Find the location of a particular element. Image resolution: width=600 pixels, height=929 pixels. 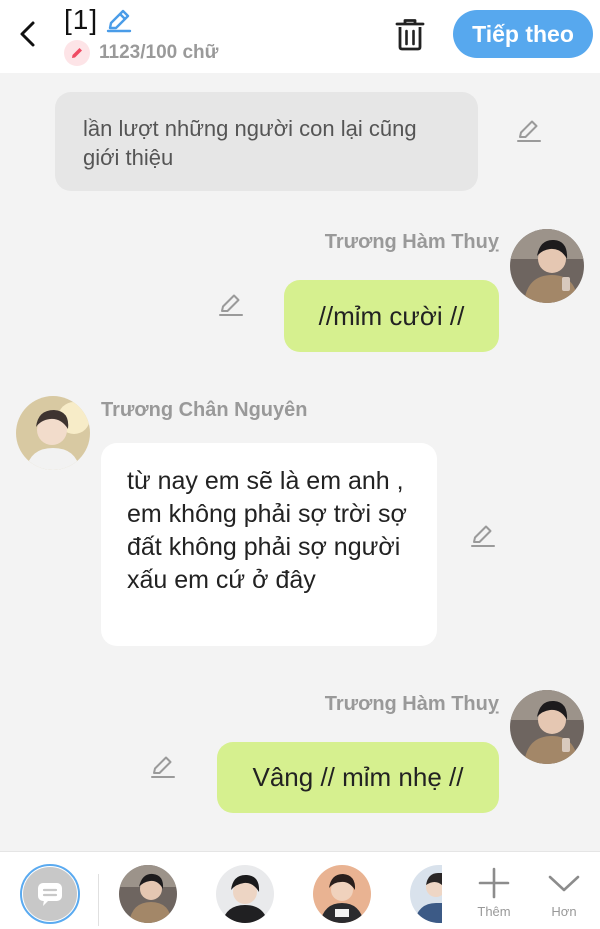

character-bar: Thêm Hơn is located at coordinates (300, 890).